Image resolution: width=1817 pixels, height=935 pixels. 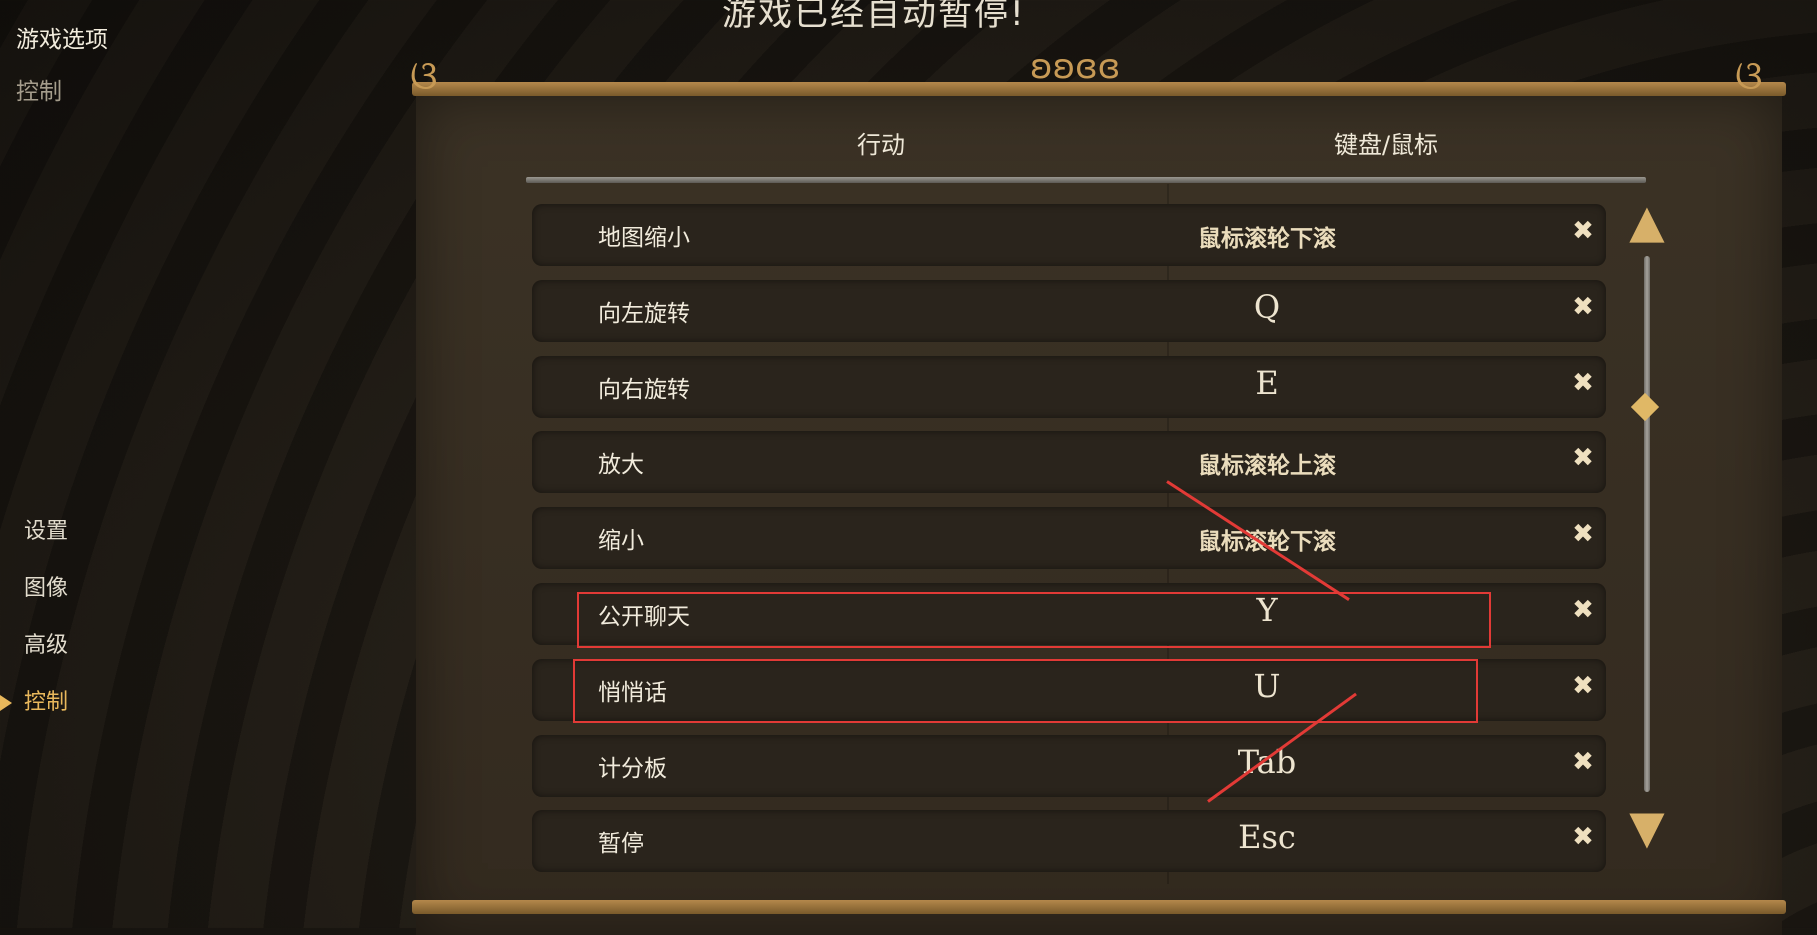 I want to click on nav-item-label: 控制, so click(x=46, y=702).